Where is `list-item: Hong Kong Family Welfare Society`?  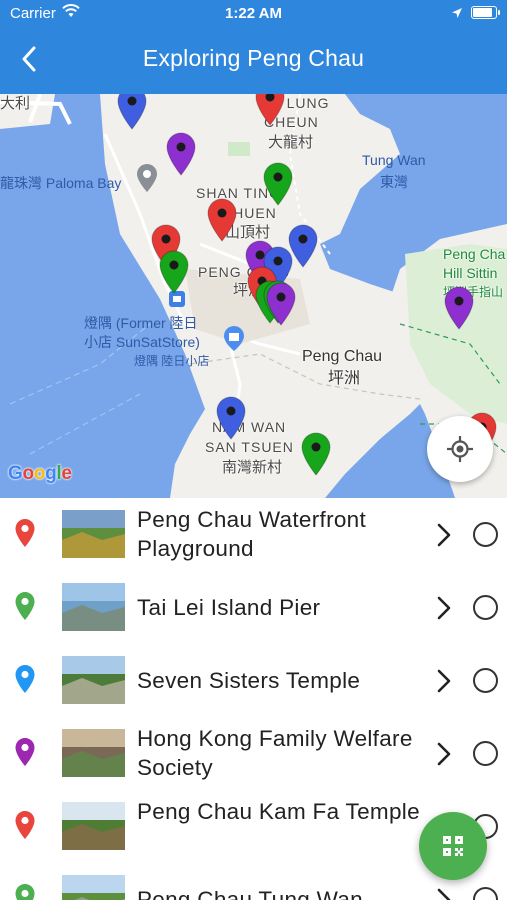
list-item: Hong Kong Family Welfare Society is located at coordinates (253, 753).